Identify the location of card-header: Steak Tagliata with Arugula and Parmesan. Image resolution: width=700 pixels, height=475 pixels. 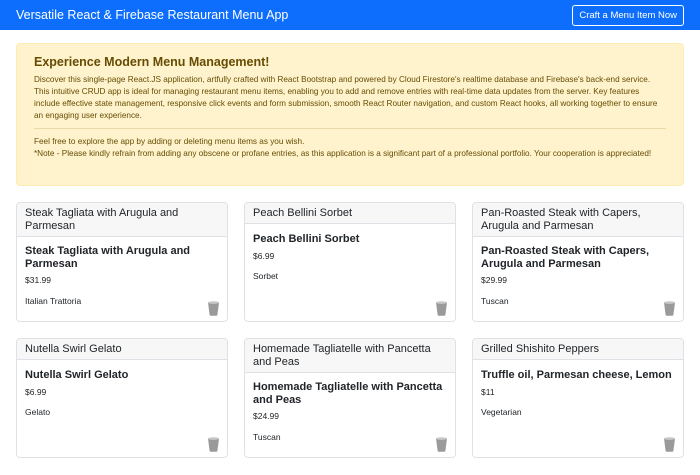
(122, 220).